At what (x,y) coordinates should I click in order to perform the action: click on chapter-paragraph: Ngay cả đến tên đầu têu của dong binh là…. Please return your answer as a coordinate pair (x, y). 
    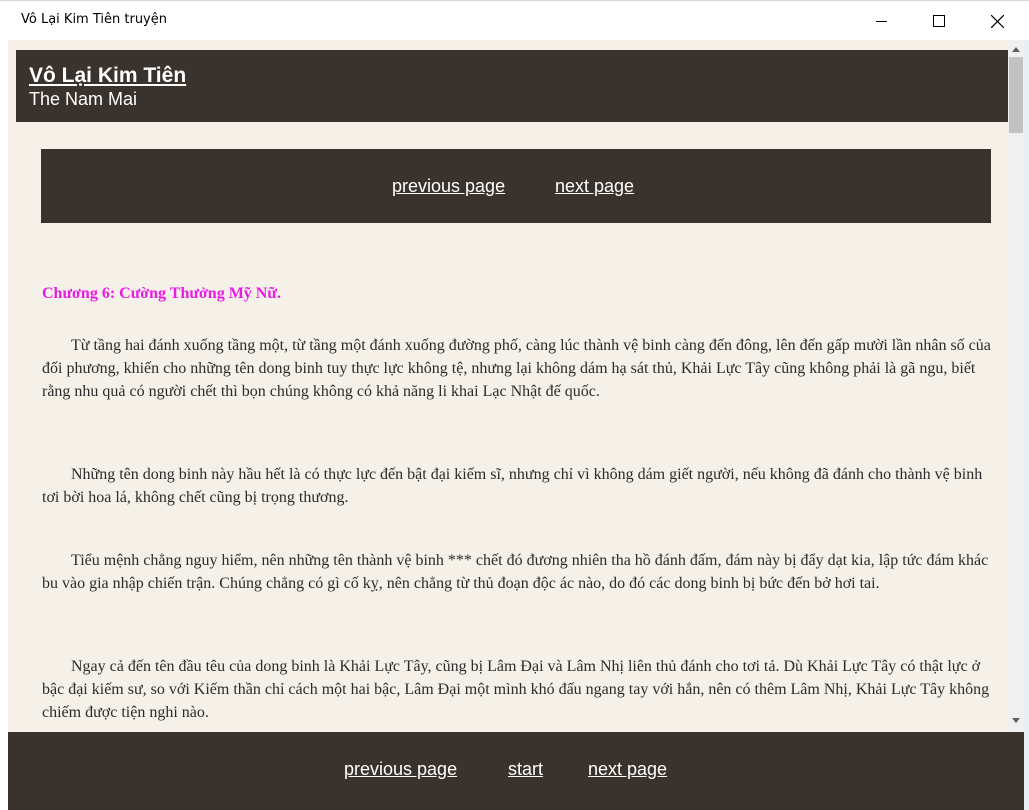
    Looking at the image, I should click on (516, 689).